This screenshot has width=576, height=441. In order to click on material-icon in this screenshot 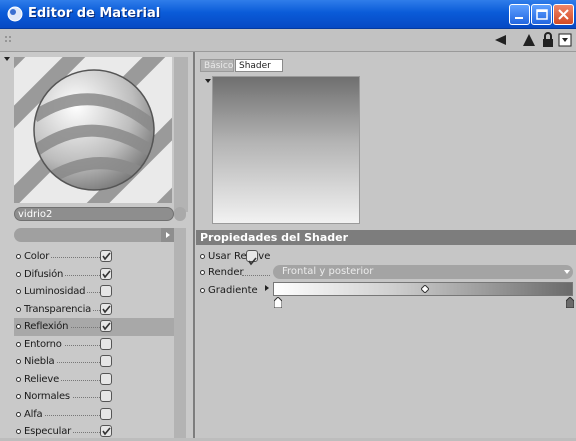, I will do `click(15, 14)`.